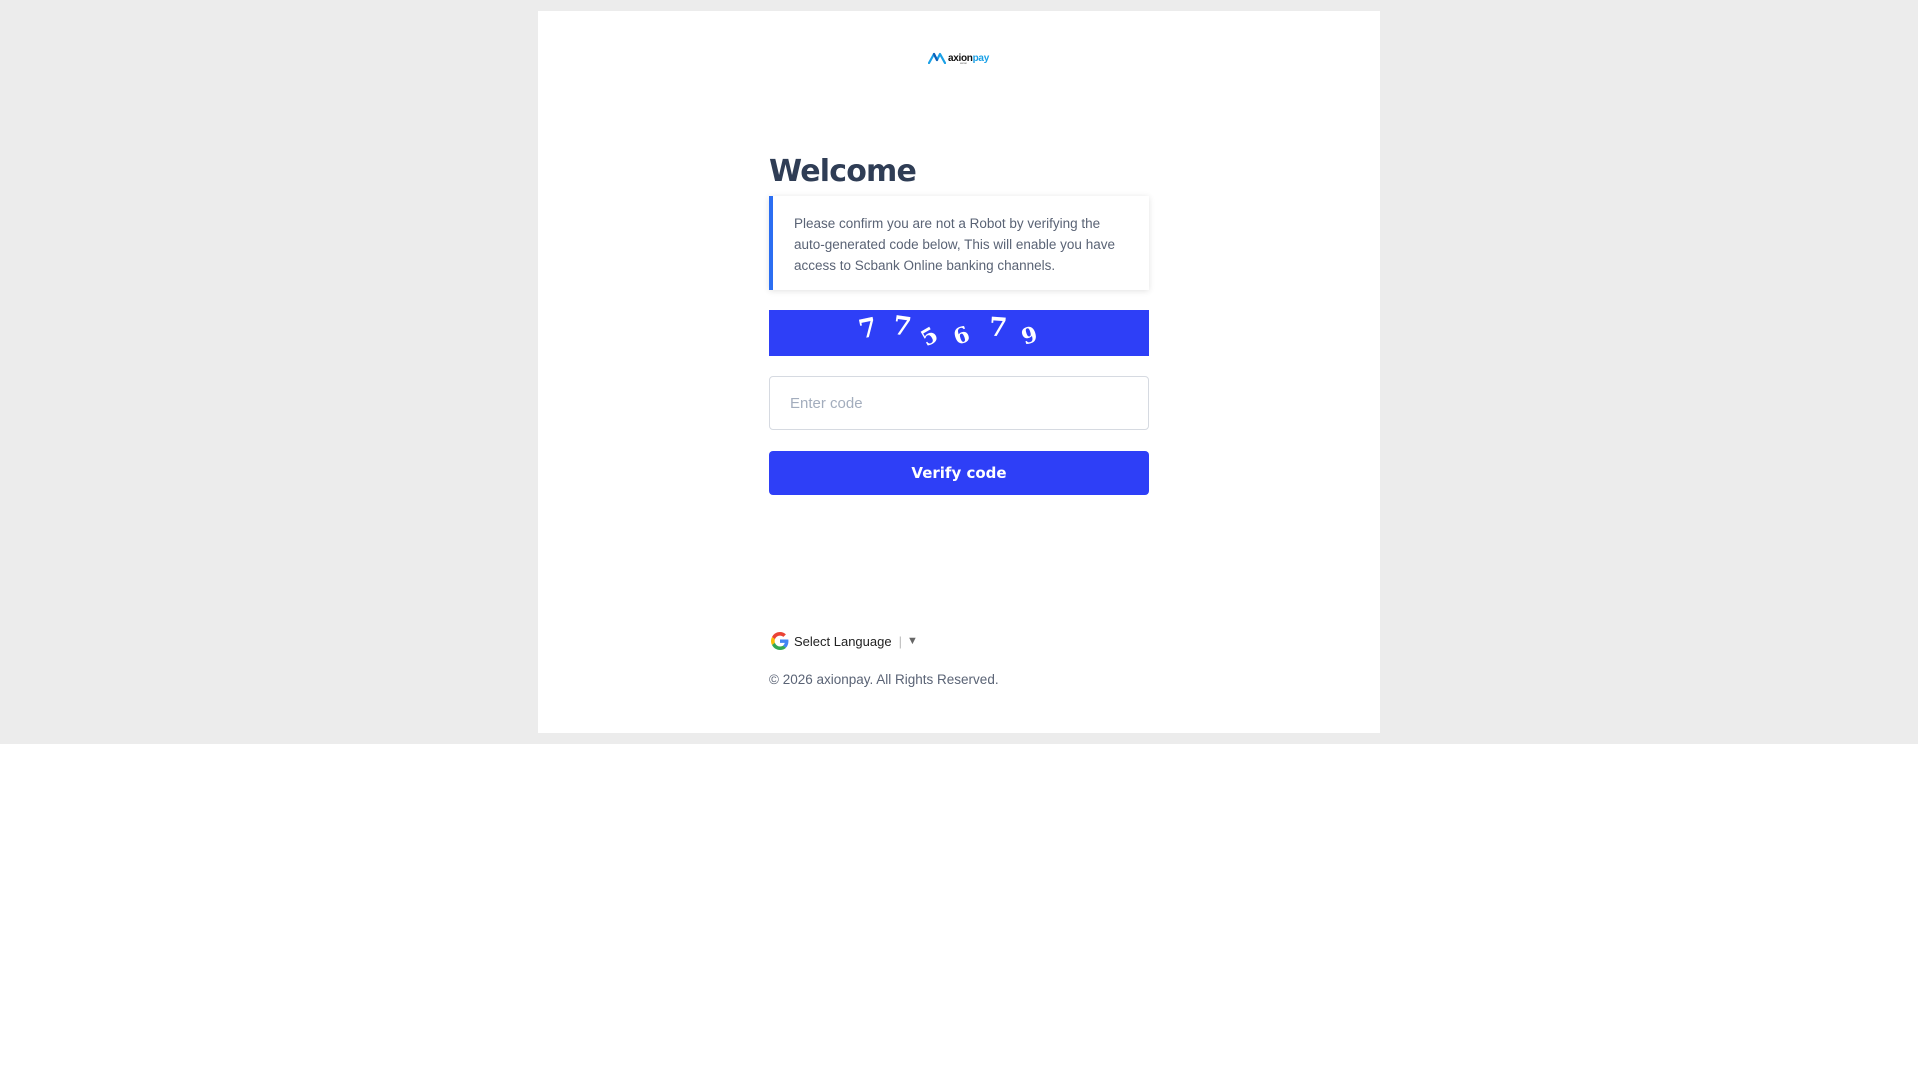 The image size is (1918, 1078). I want to click on dropdown-arrow-icon: ▼, so click(912, 641).